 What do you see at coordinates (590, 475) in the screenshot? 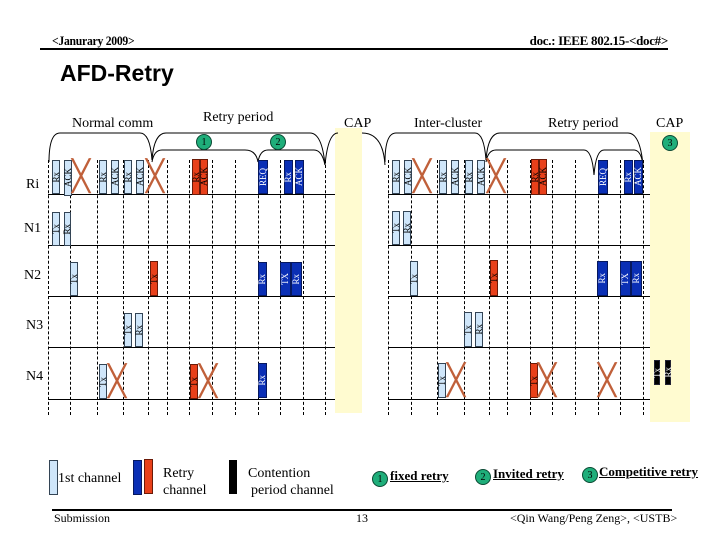
I see `legend-badge-3: 3` at bounding box center [590, 475].